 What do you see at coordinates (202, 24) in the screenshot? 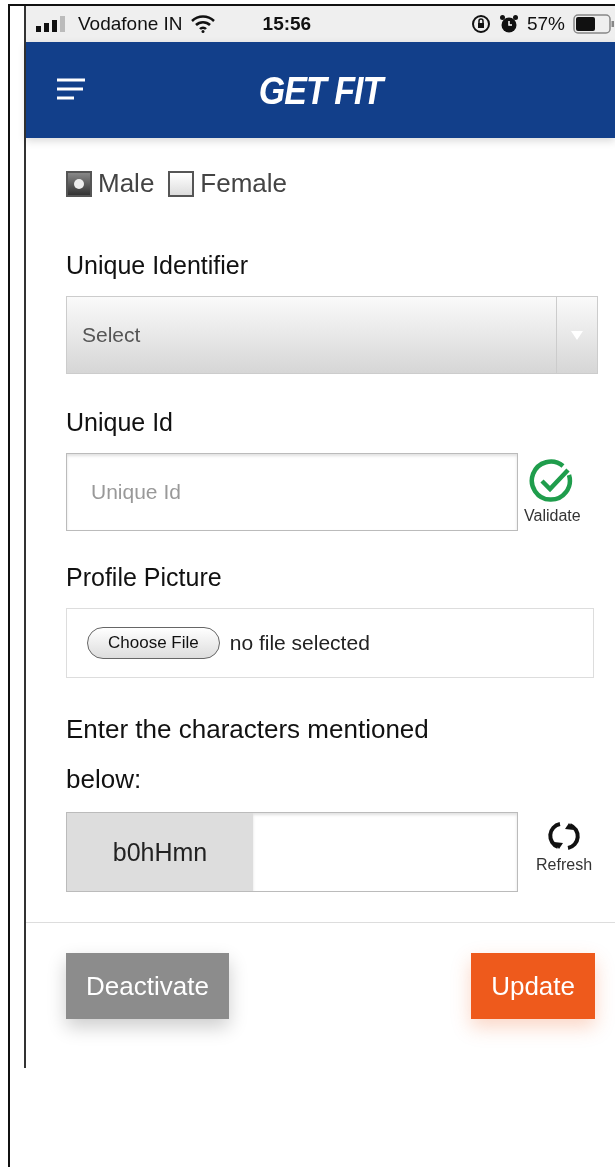
I see `wifi-icon` at bounding box center [202, 24].